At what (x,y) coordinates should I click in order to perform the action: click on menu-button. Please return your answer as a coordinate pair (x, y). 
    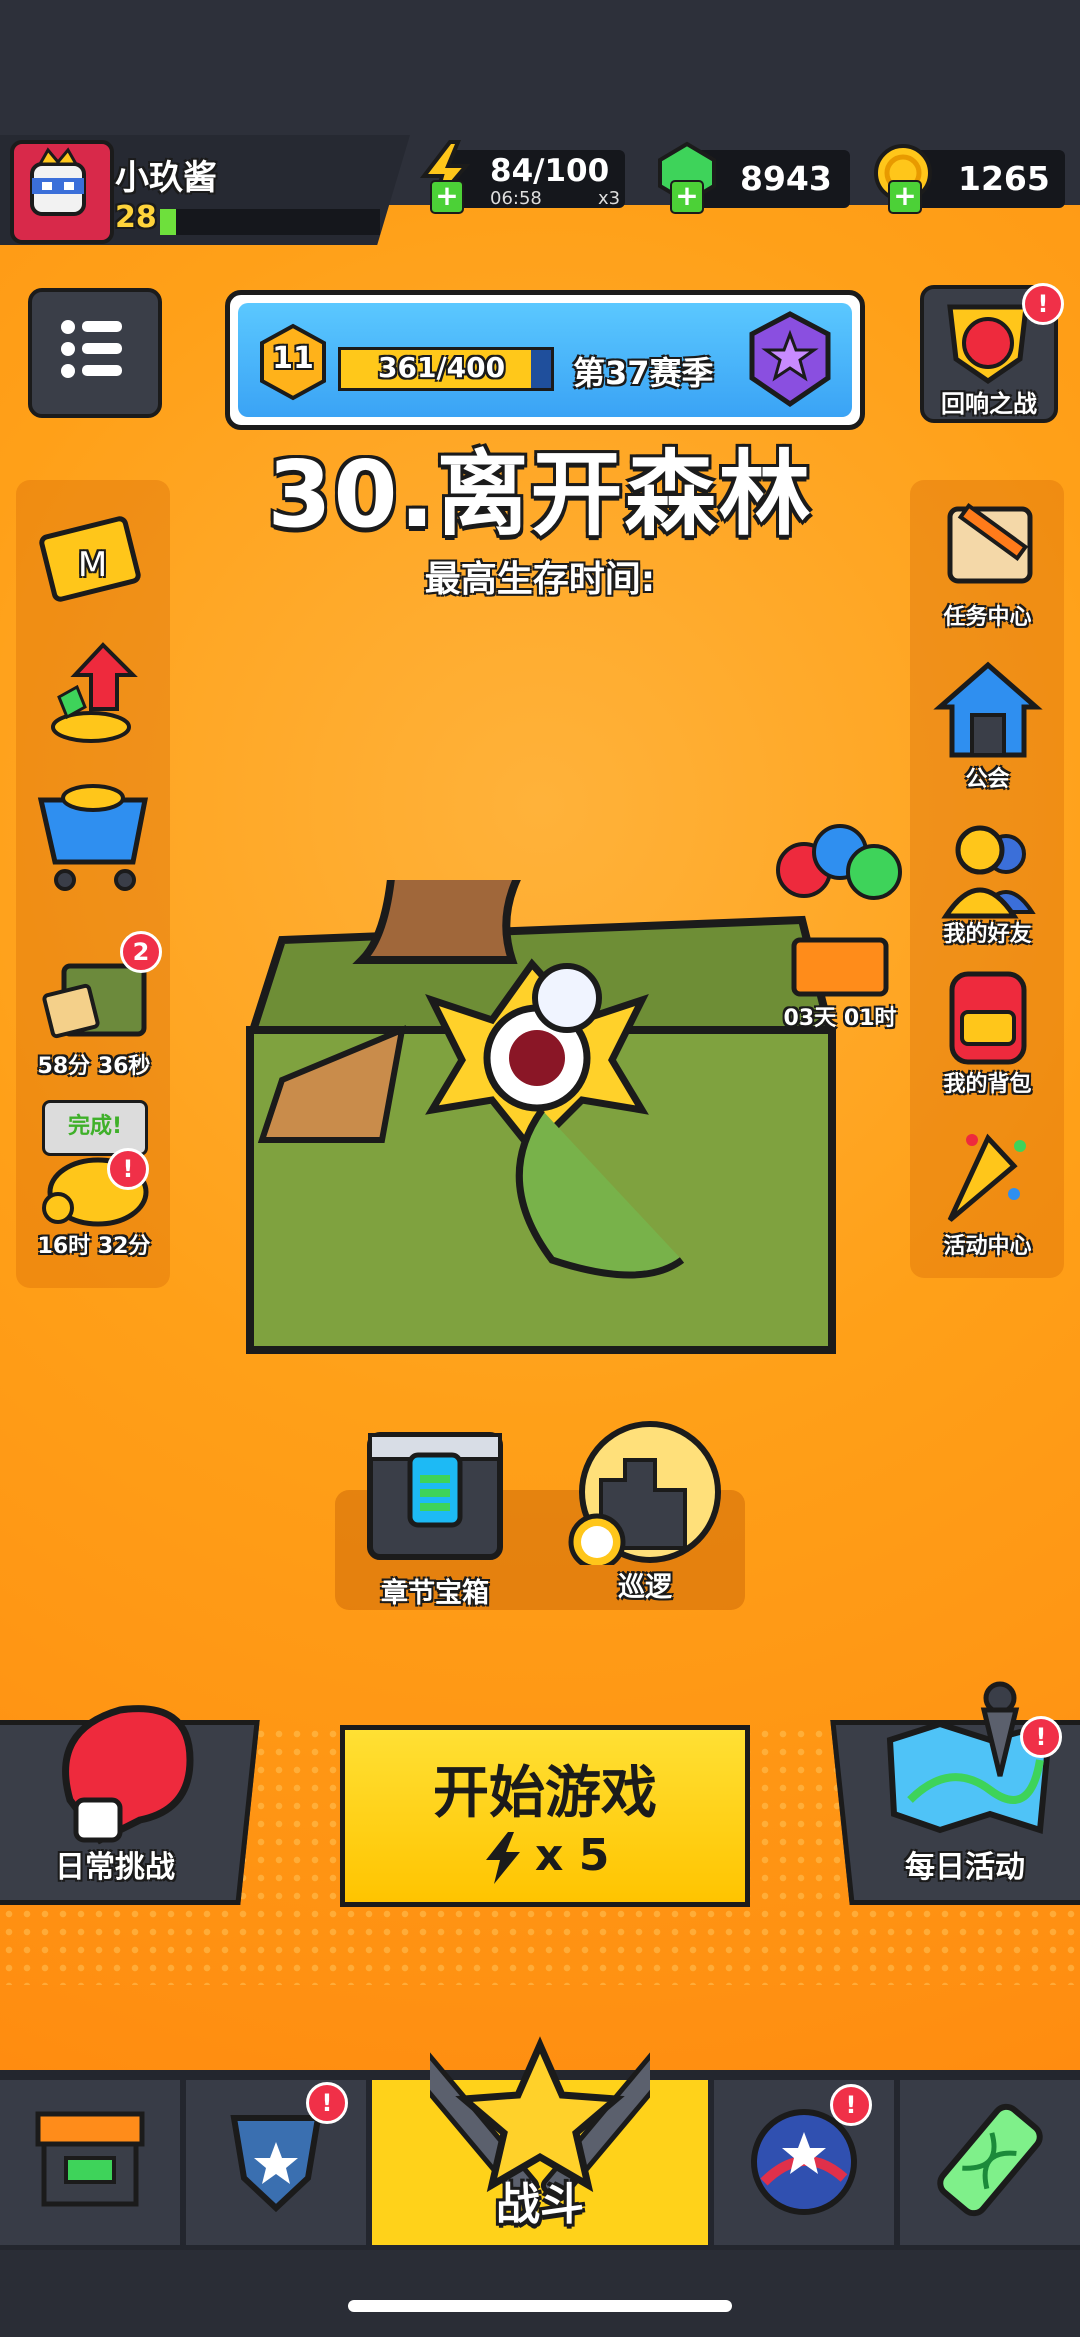
    Looking at the image, I should click on (95, 353).